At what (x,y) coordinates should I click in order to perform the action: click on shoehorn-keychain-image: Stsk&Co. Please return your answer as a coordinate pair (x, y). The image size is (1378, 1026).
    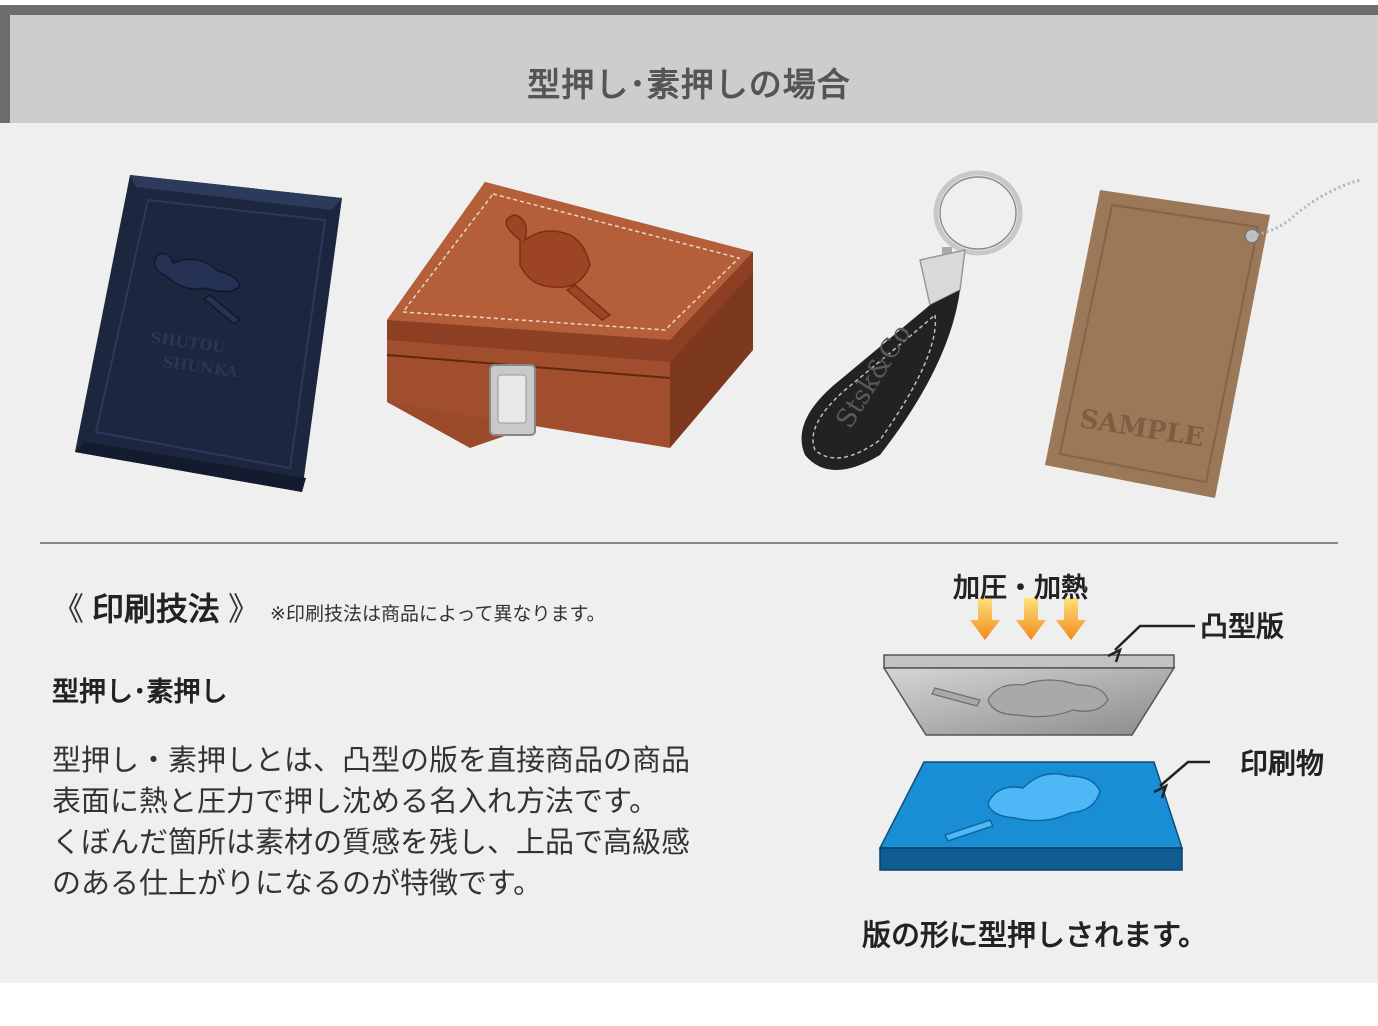
    Looking at the image, I should click on (912, 320).